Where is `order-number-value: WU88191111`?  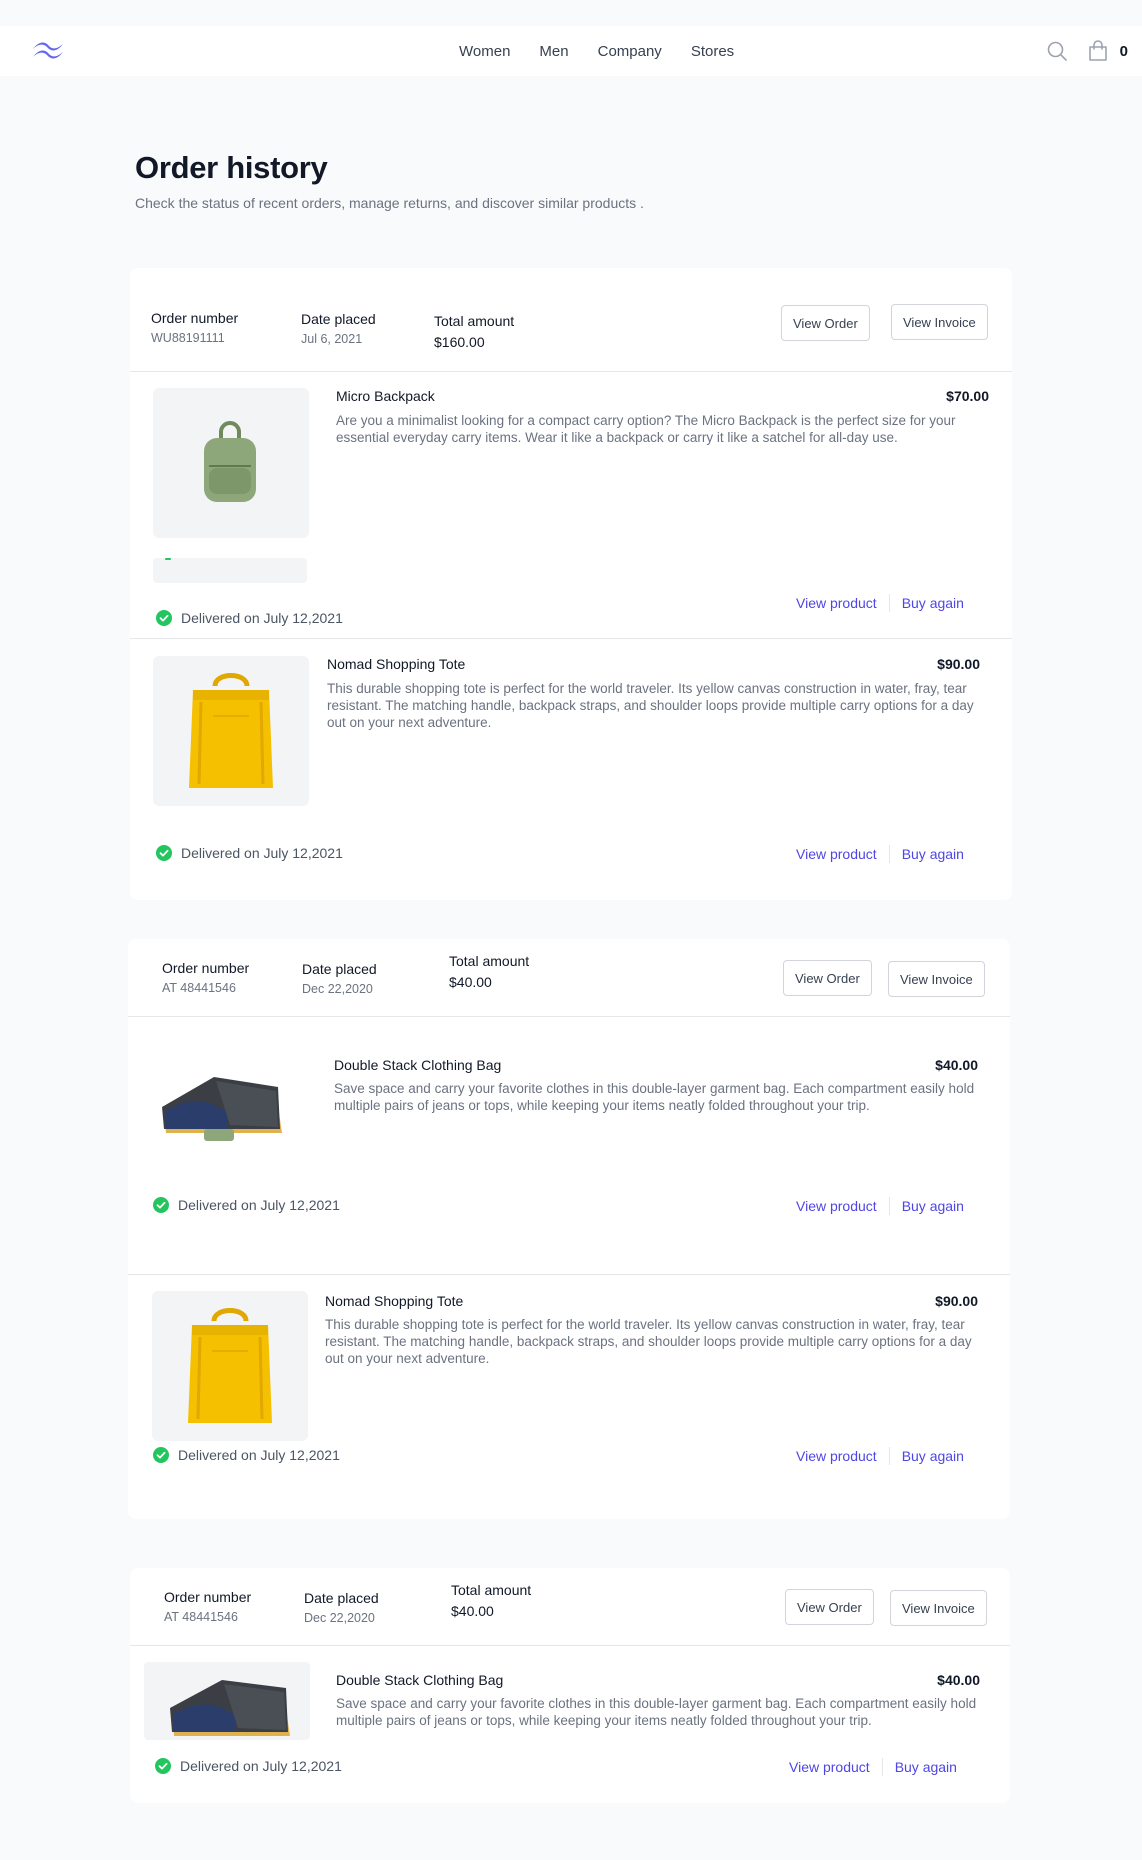
order-number-value: WU88191111 is located at coordinates (188, 338).